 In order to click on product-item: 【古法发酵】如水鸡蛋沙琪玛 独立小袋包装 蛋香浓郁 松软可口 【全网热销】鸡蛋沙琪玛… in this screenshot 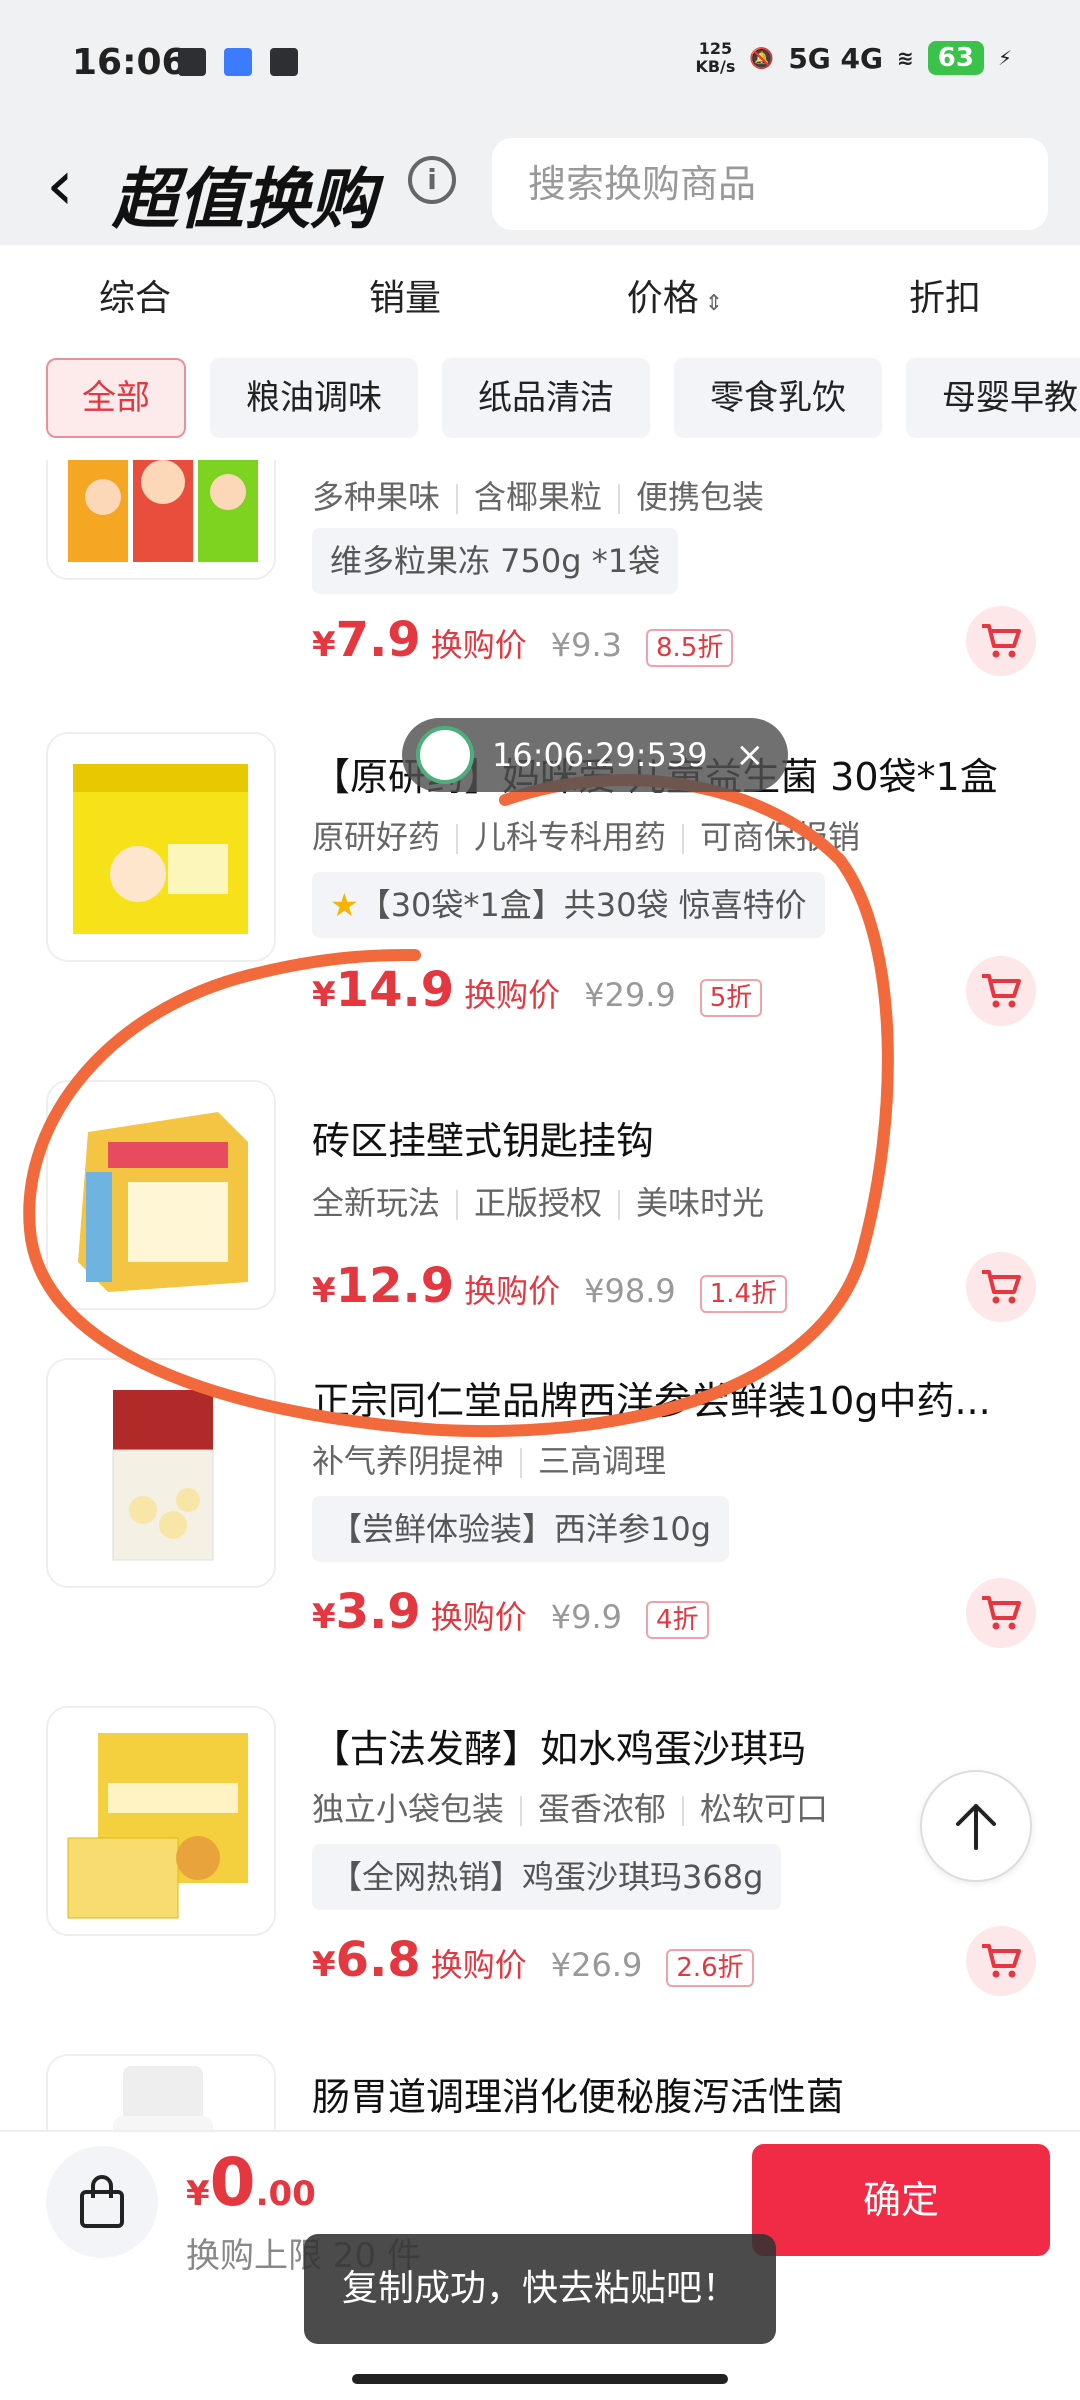, I will do `click(540, 1876)`.